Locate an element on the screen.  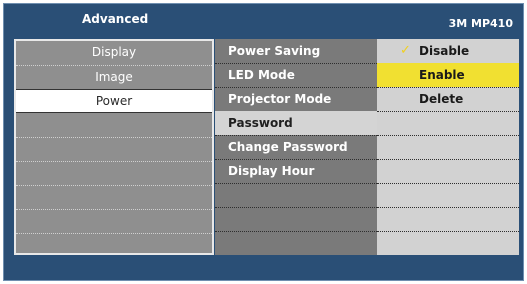
menu-item-label: Projector Mode is located at coordinates (280, 99).